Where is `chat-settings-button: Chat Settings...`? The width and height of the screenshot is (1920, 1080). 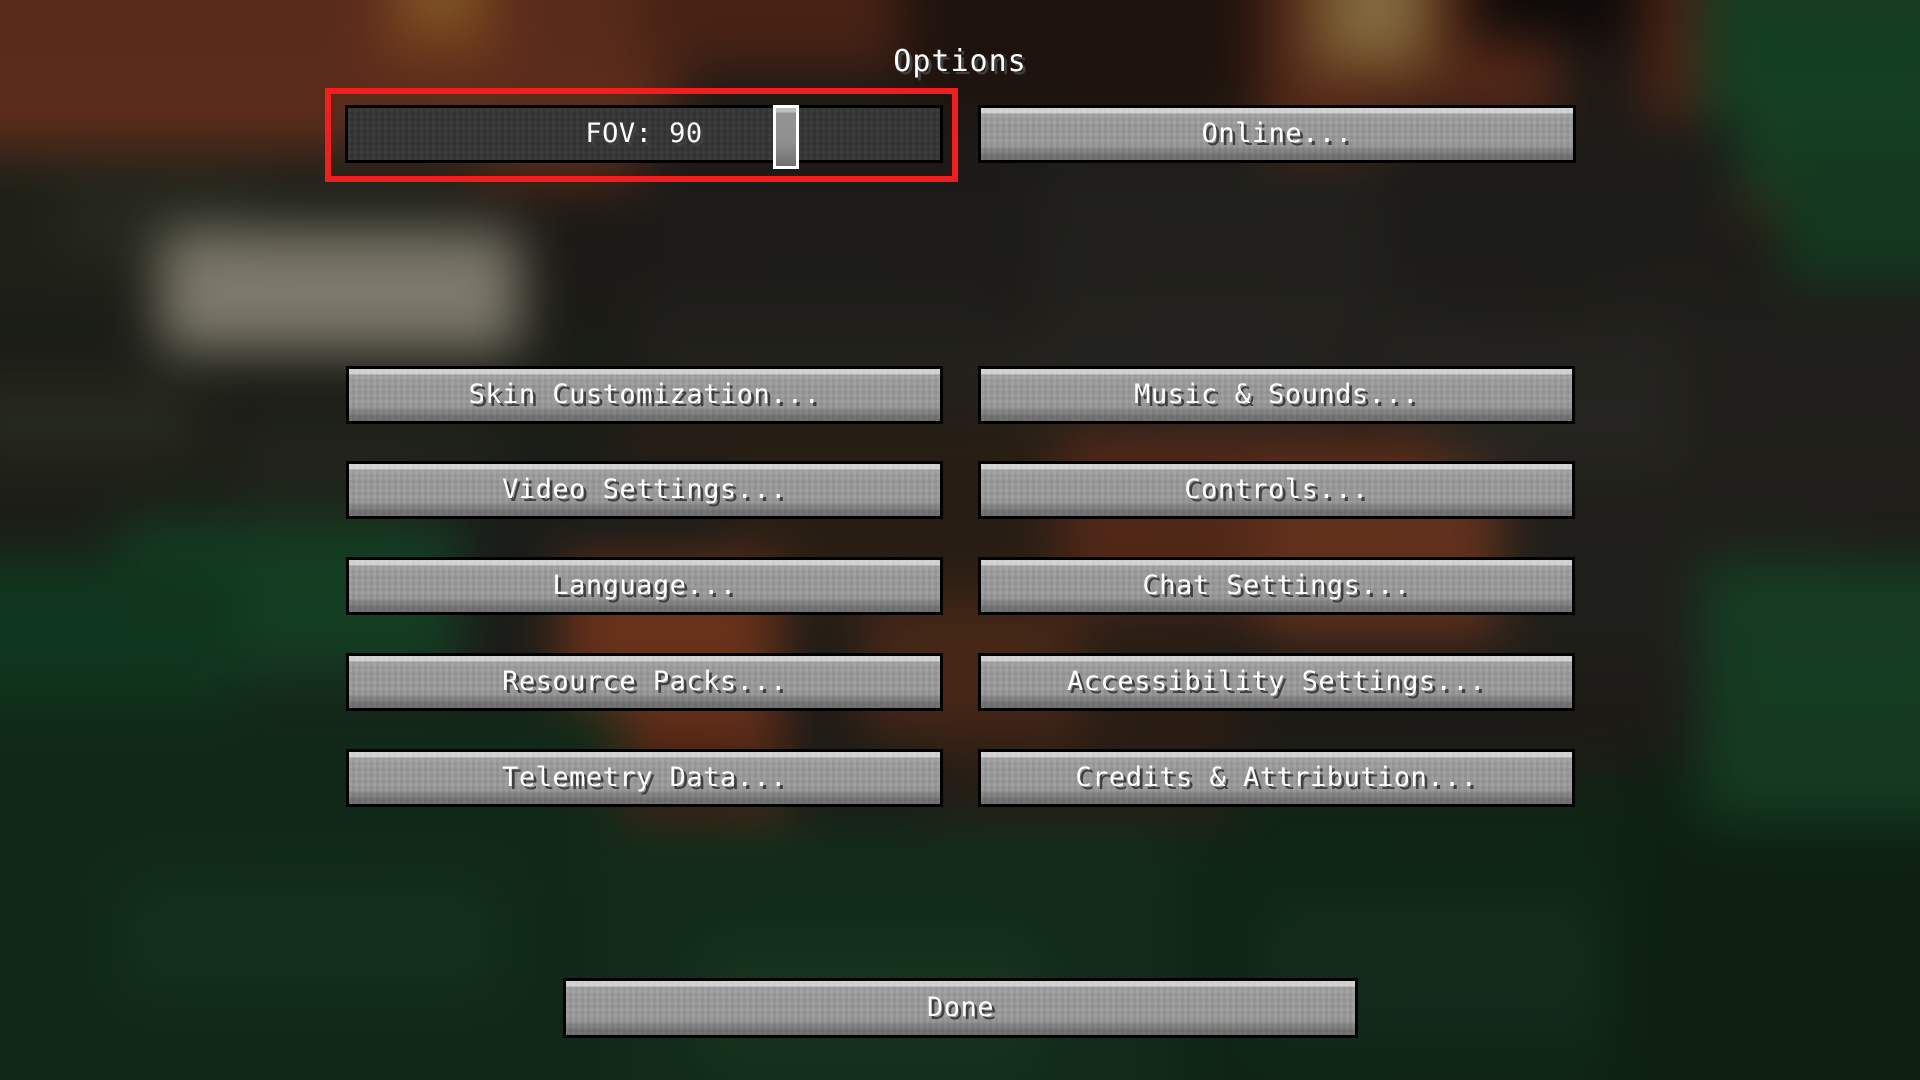 chat-settings-button: Chat Settings... is located at coordinates (1276, 586).